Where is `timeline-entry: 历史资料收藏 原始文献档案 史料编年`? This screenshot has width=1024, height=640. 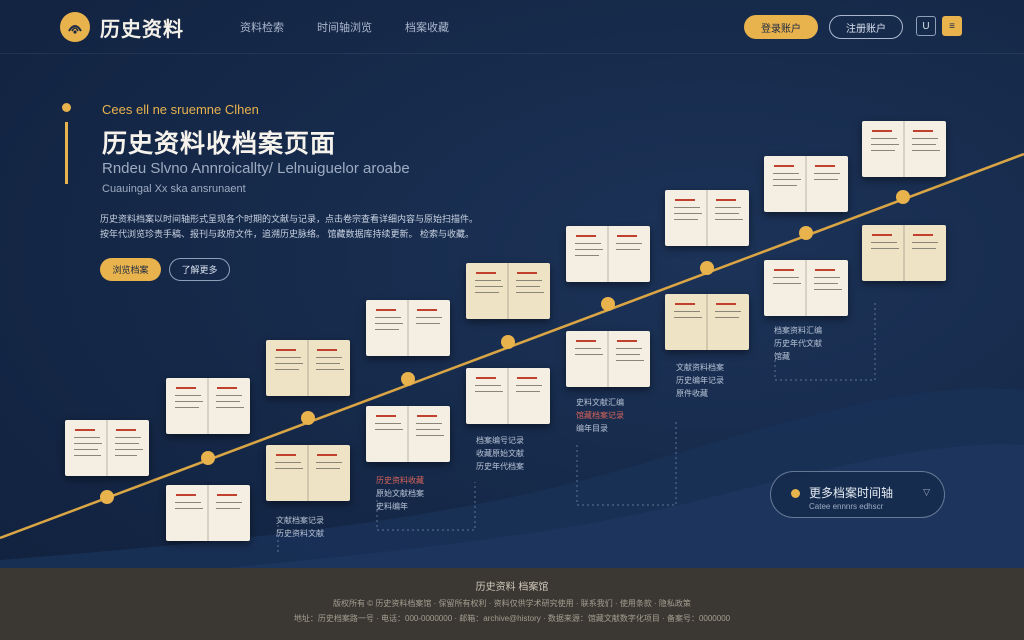 timeline-entry: 历史资料收藏 原始文献档案 史料编年 is located at coordinates (400, 493).